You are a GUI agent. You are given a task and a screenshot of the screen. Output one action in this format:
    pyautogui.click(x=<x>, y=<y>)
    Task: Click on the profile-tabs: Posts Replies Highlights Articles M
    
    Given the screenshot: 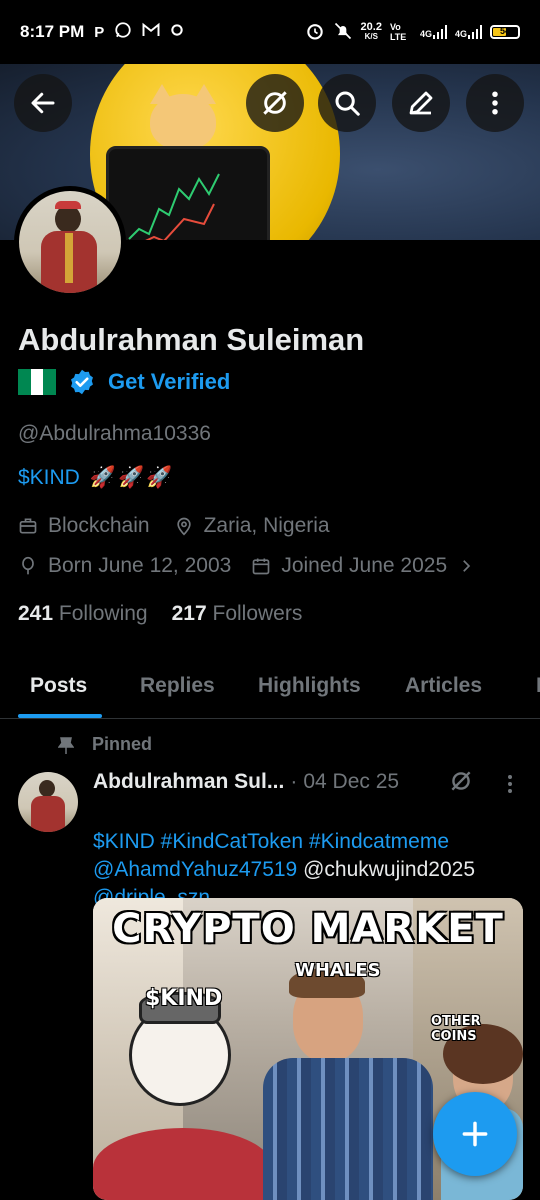 What is the action you would take?
    pyautogui.click(x=270, y=687)
    